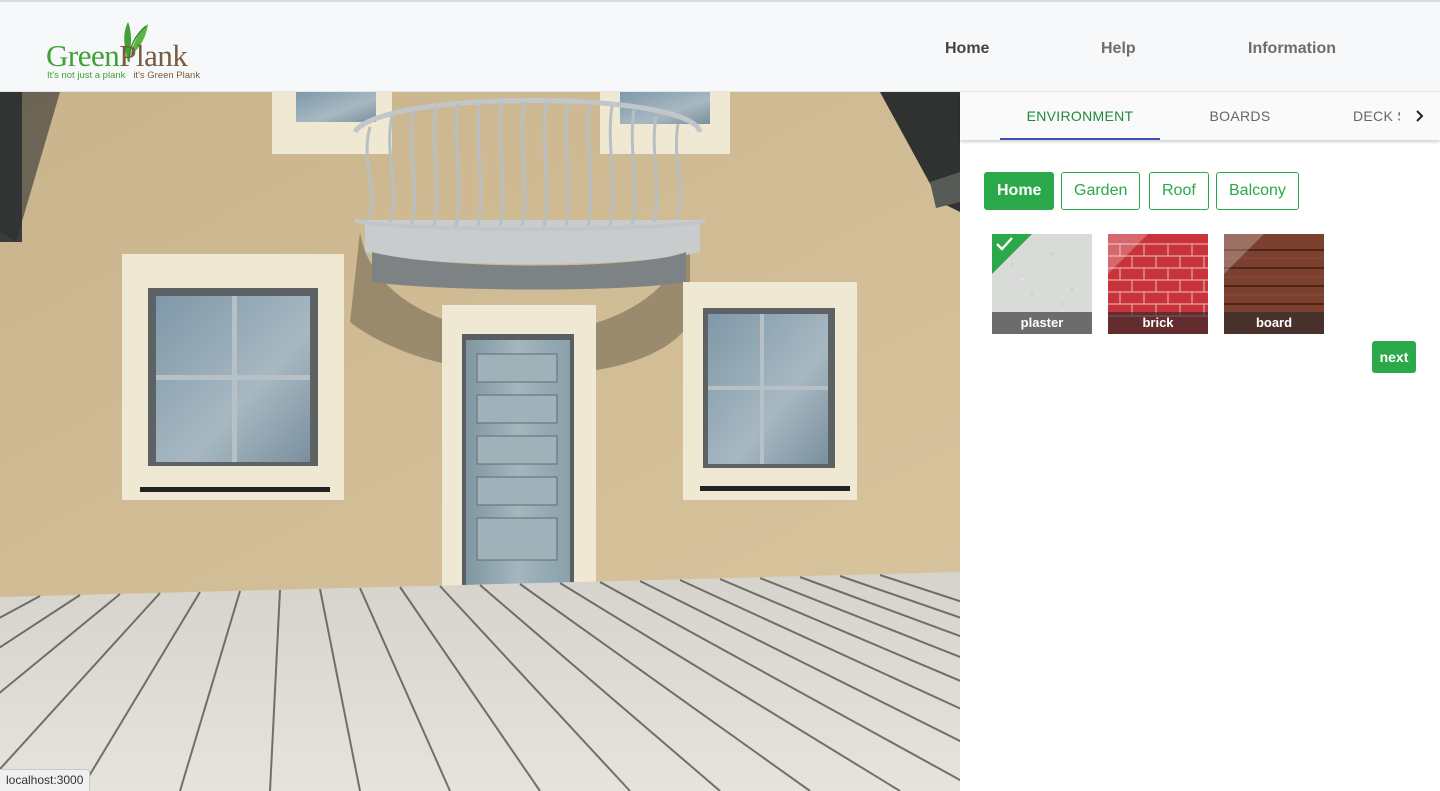  I want to click on material-label: plaster, so click(1042, 323).